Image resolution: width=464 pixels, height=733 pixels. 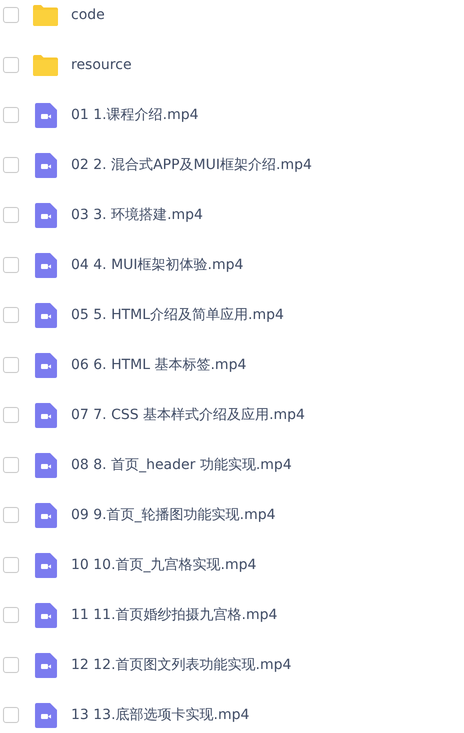 What do you see at coordinates (173, 515) in the screenshot?
I see `file-name: 09 9.首页_轮播图功能实现.mp4` at bounding box center [173, 515].